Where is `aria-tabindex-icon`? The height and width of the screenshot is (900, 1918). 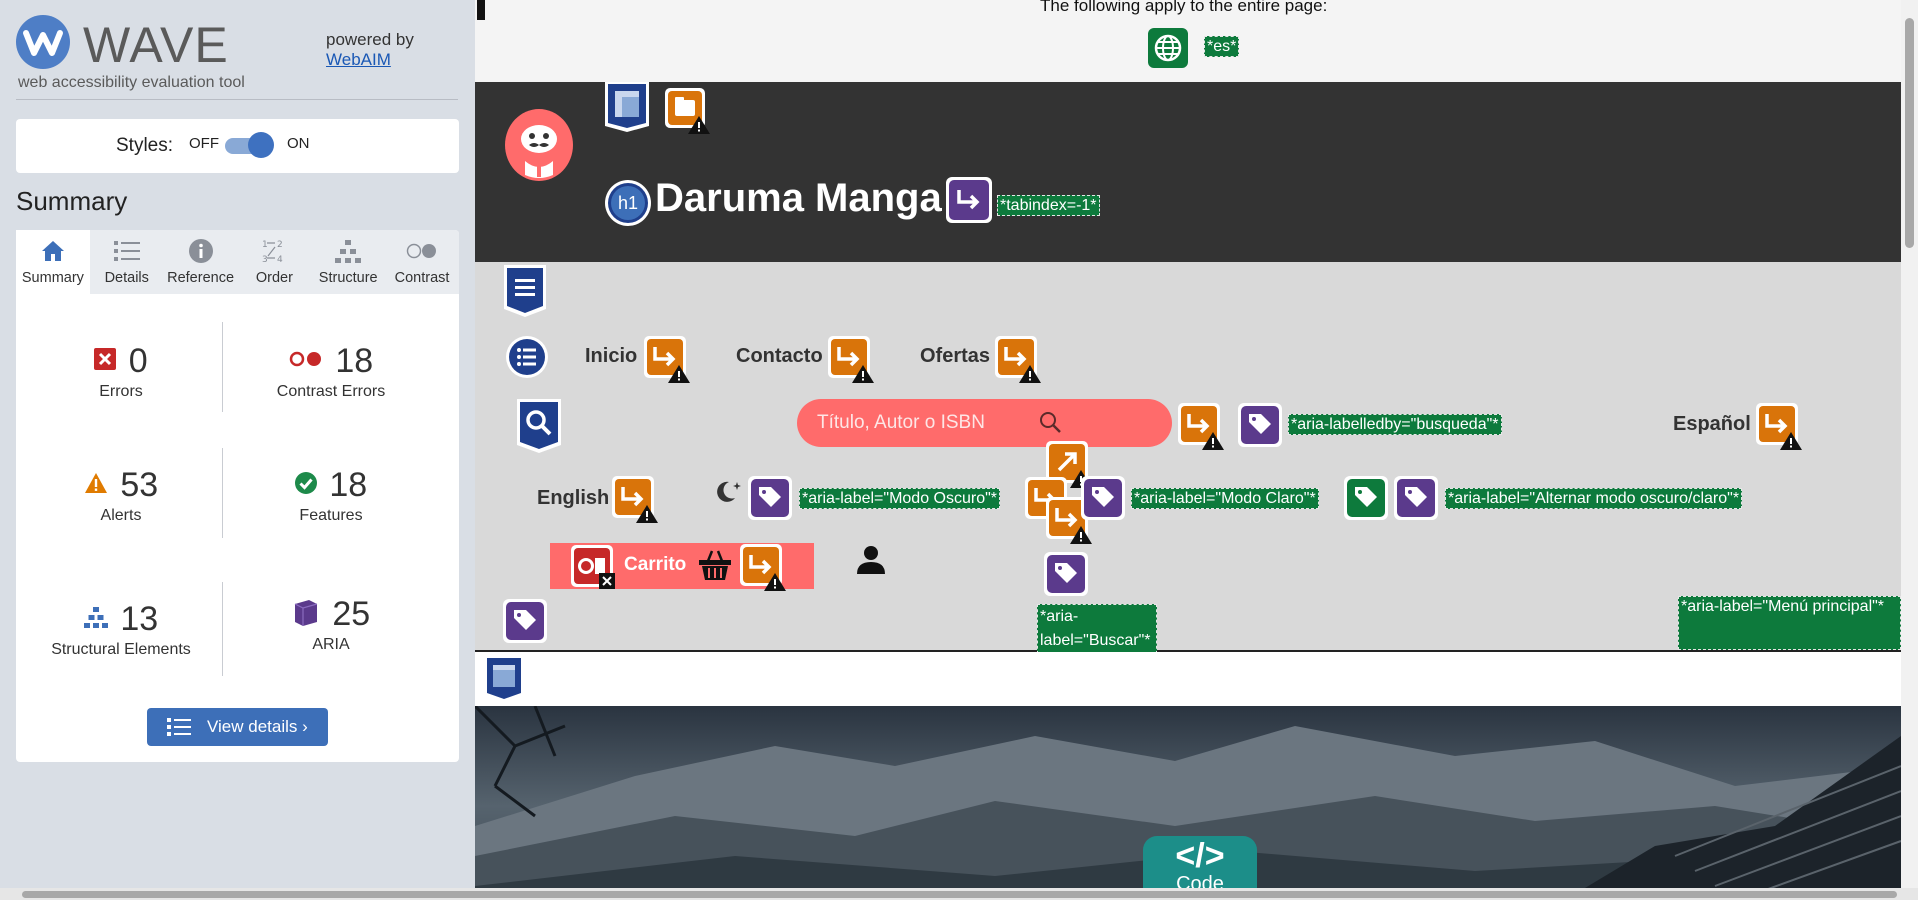 aria-tabindex-icon is located at coordinates (969, 200).